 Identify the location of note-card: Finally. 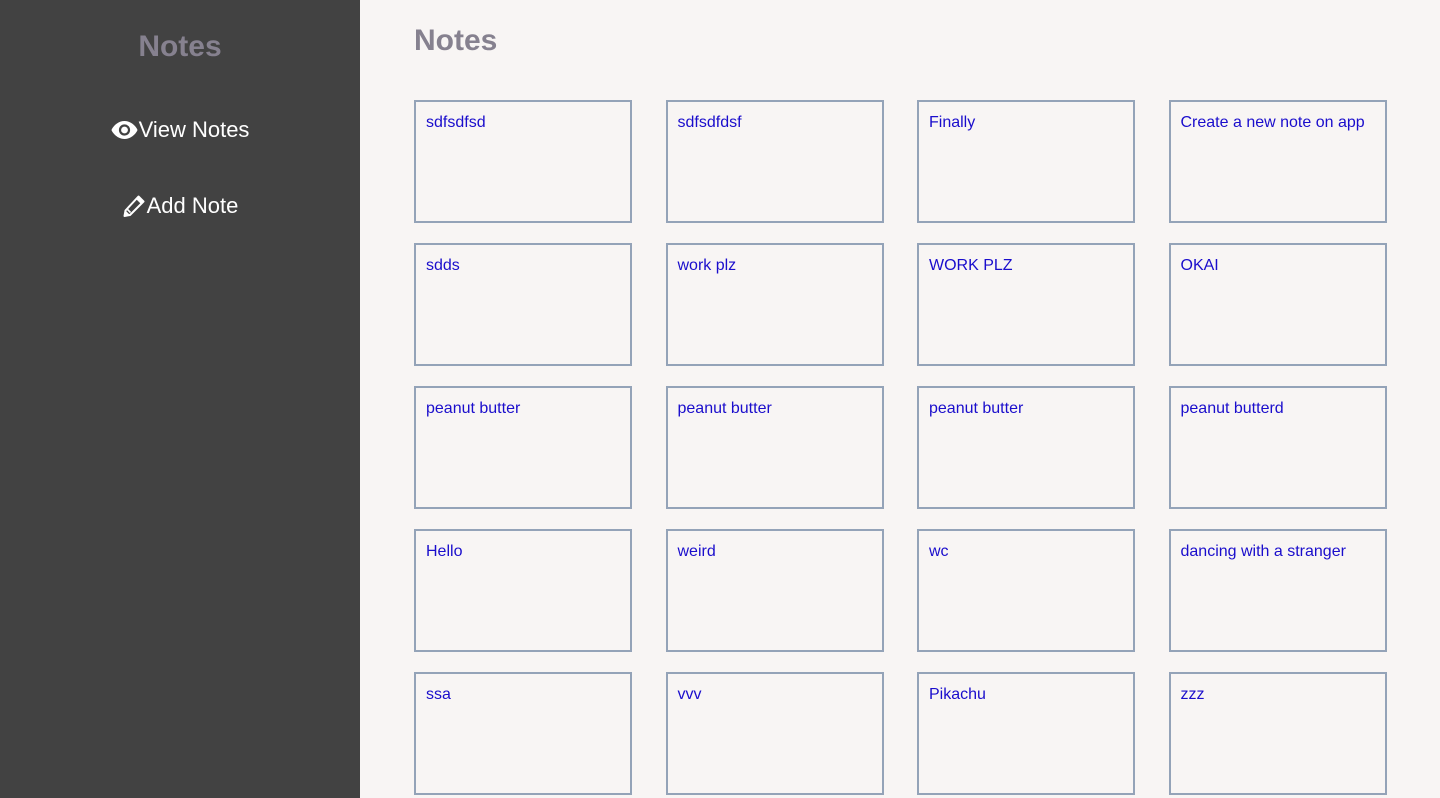
(1026, 161).